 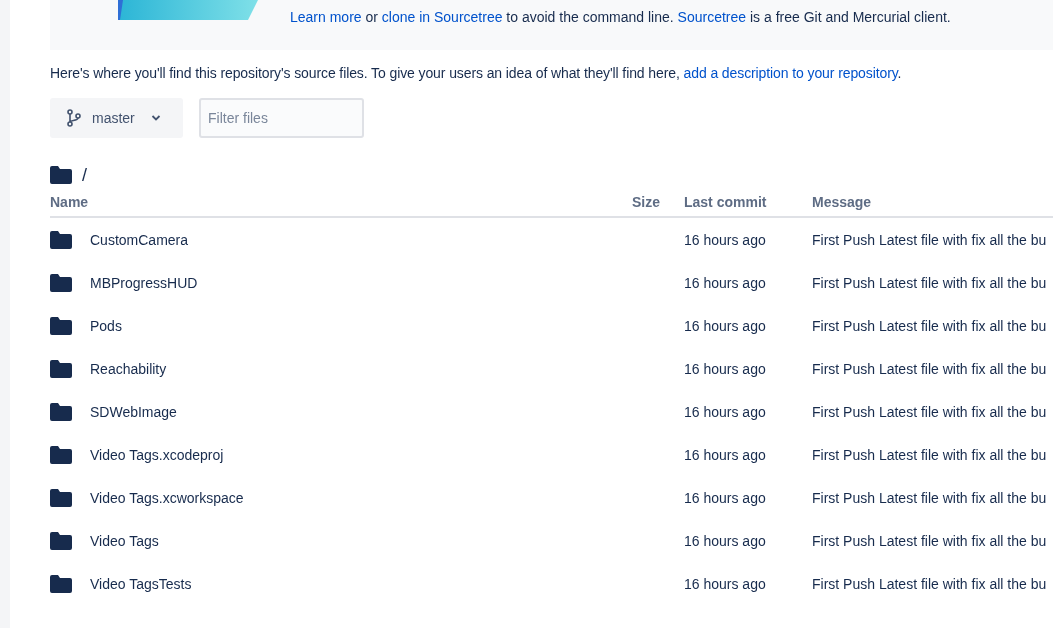 I want to click on caret-icon, so click(x=155, y=118).